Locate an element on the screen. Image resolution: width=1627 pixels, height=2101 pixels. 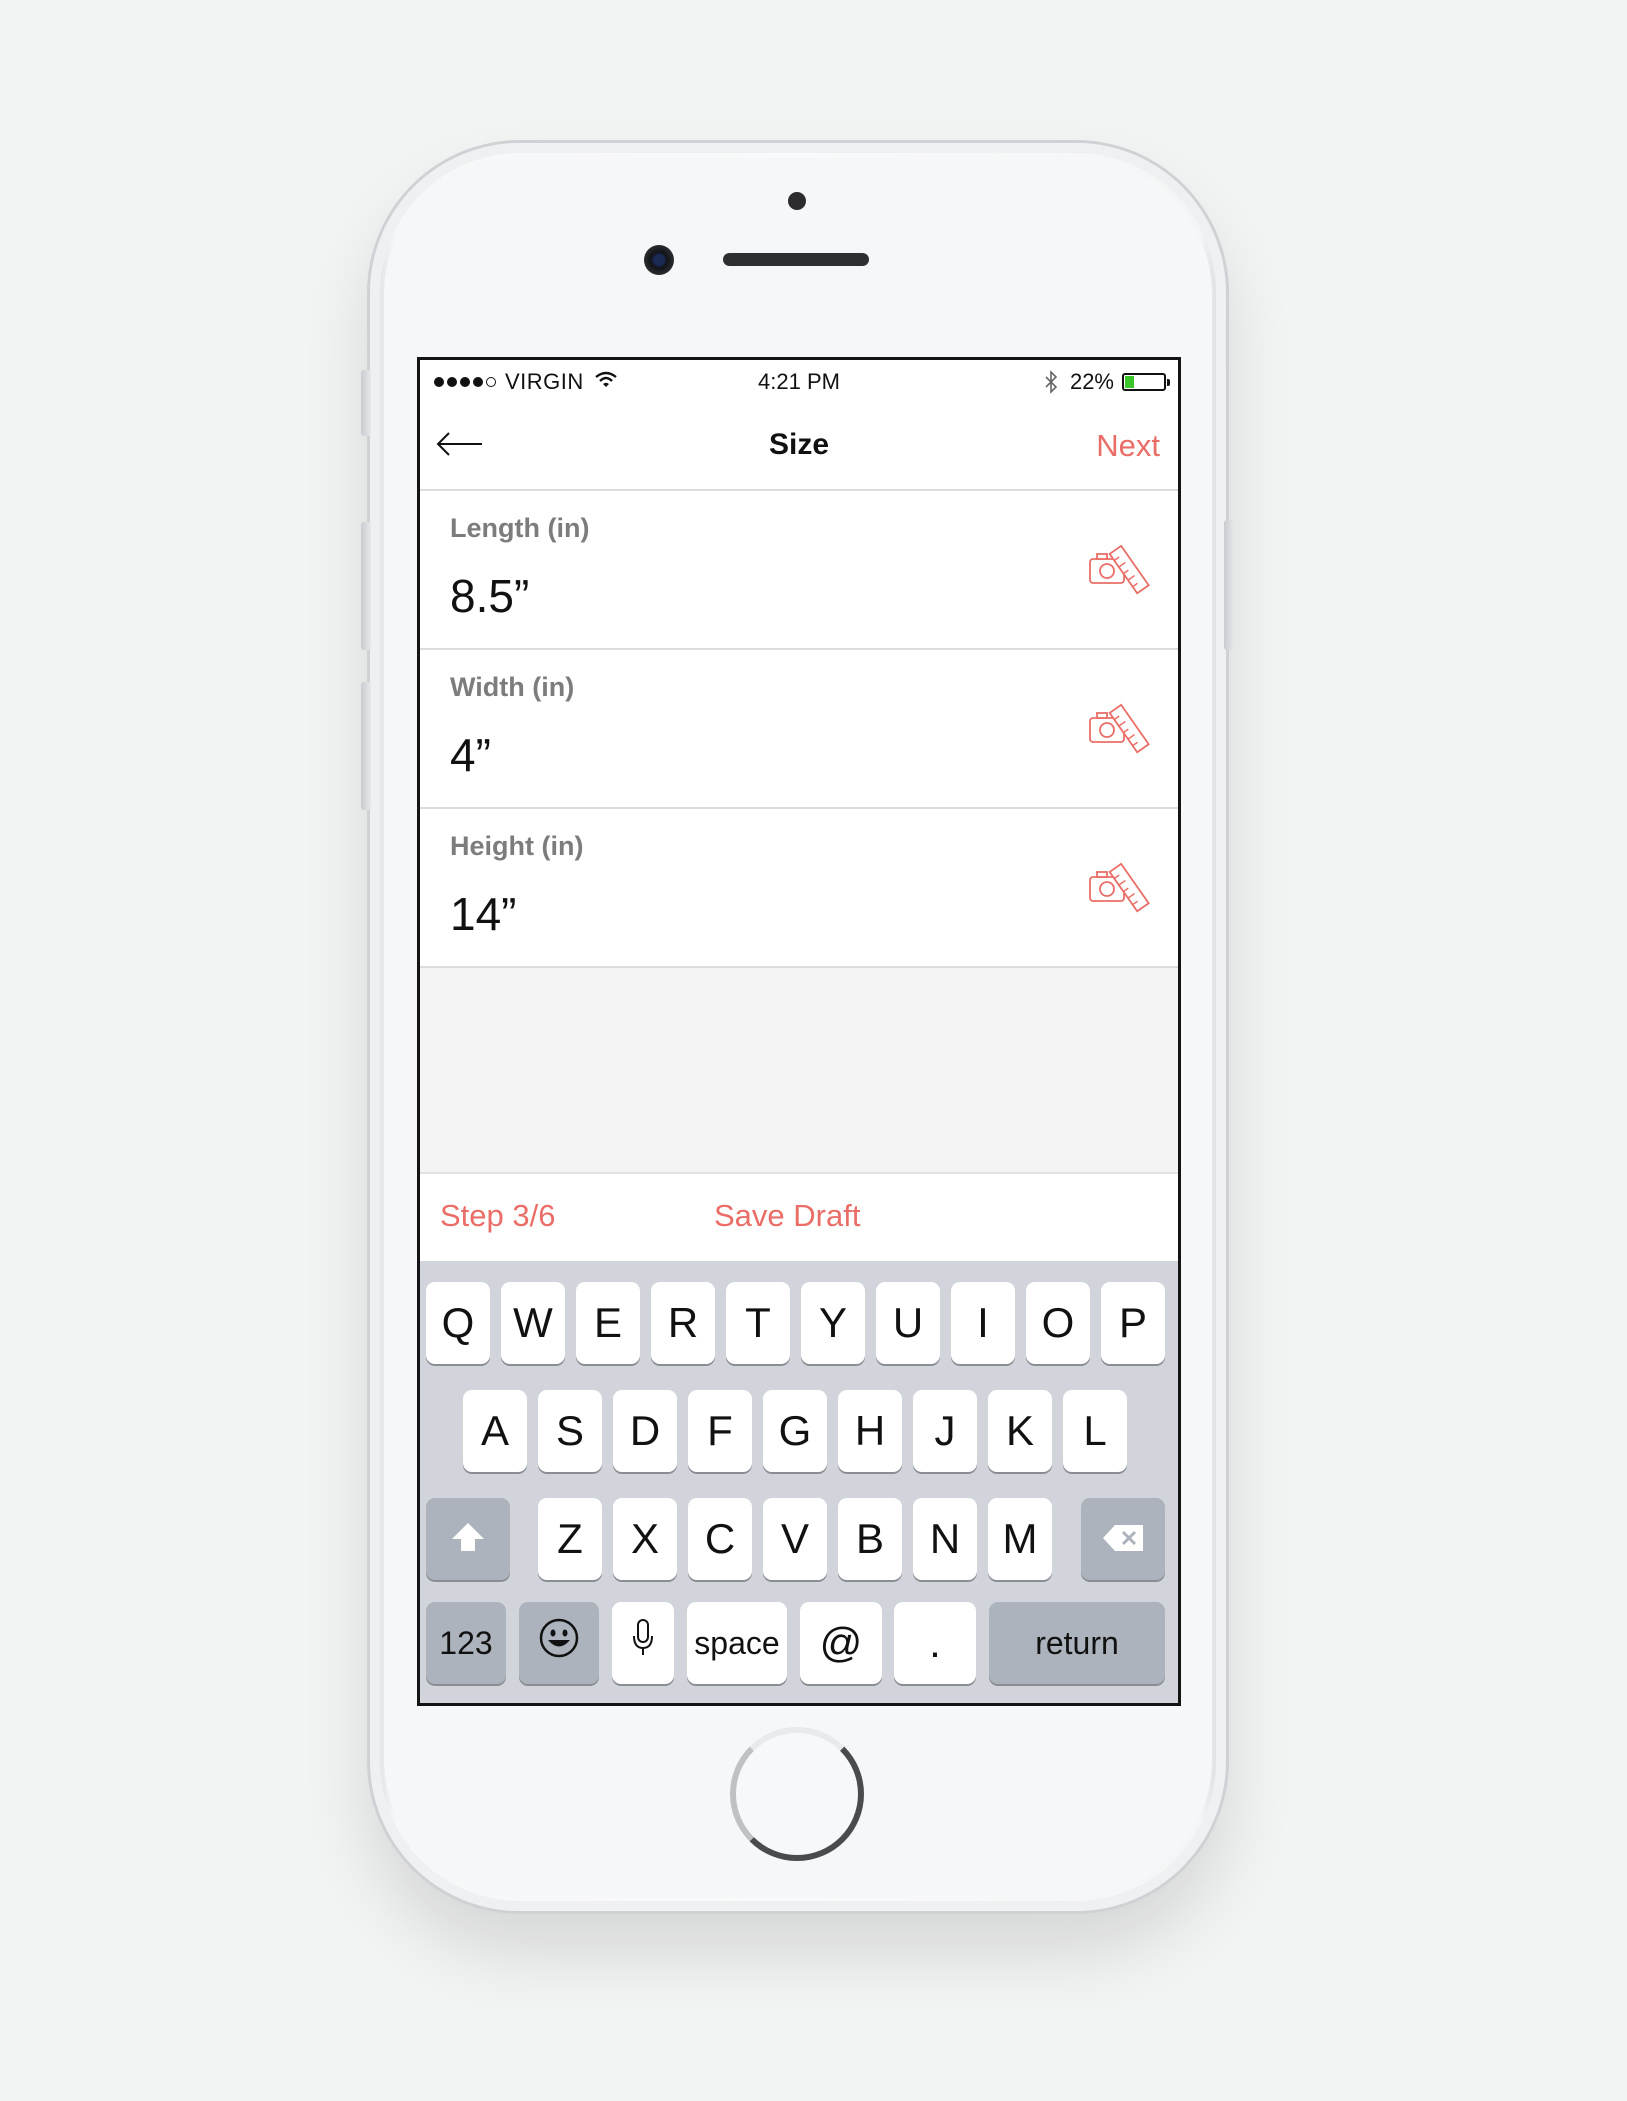
delete-icon is located at coordinates (1123, 1539).